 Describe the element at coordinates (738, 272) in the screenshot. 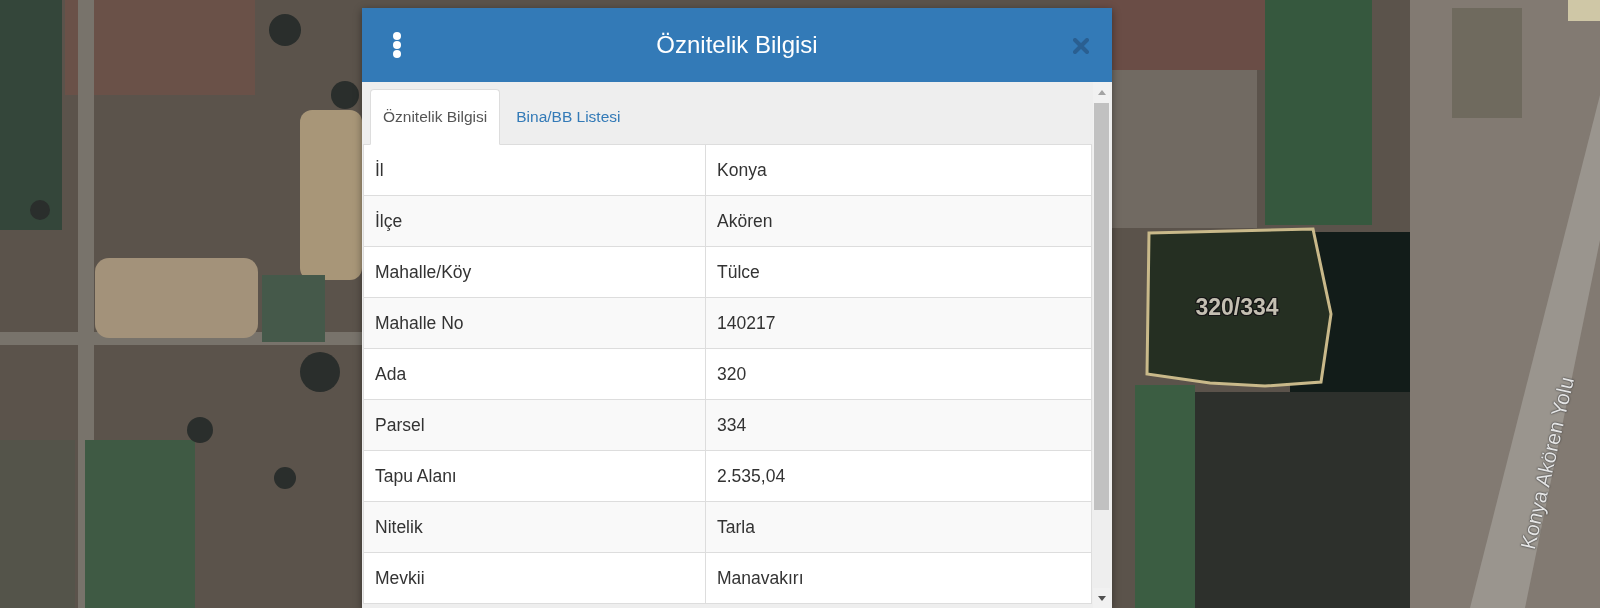

I see `table-cell-text: Tülce` at that location.